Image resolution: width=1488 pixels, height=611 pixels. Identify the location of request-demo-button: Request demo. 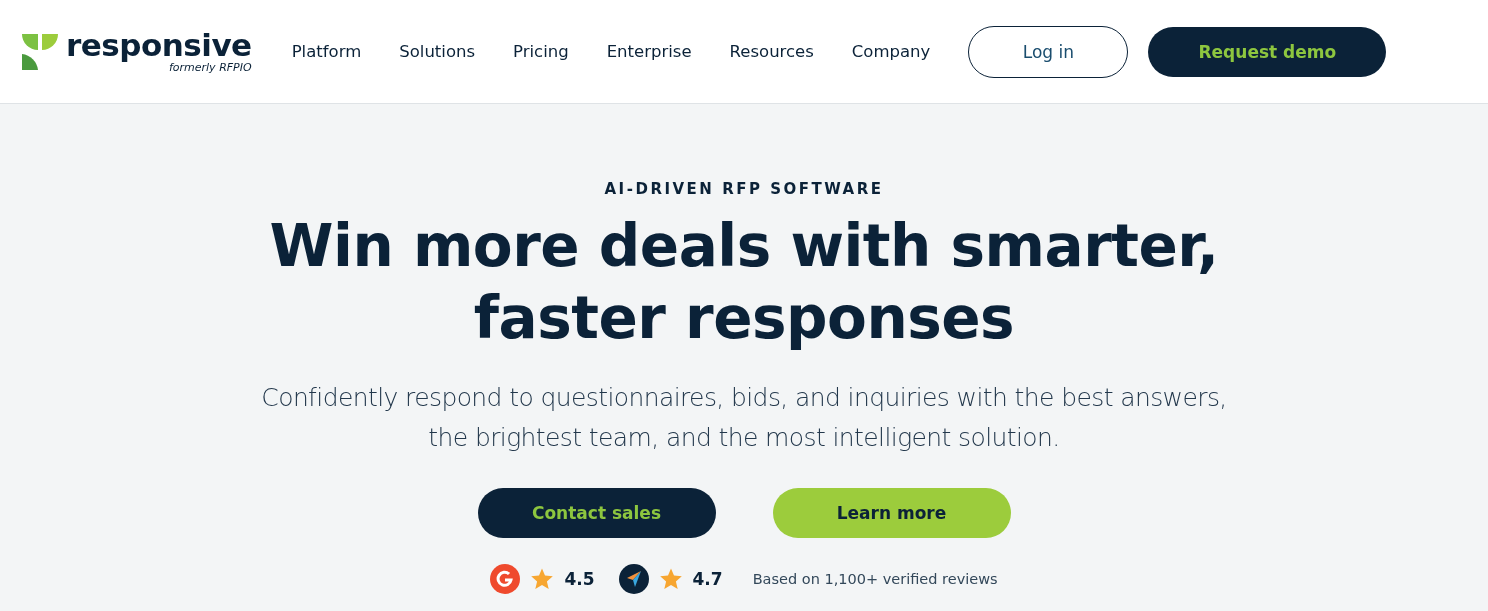
(1267, 51).